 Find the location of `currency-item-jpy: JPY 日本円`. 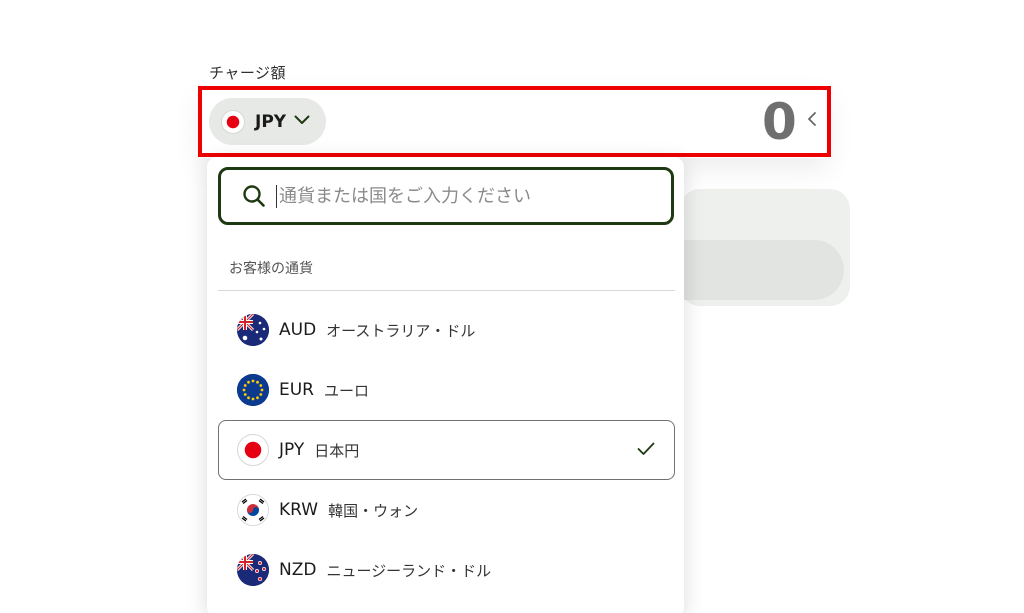

currency-item-jpy: JPY 日本円 is located at coordinates (446, 450).